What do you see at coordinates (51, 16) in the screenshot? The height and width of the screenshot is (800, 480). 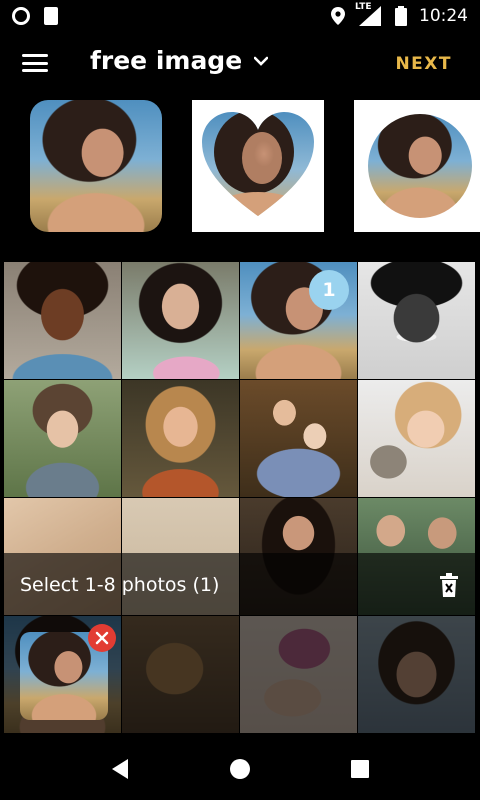 I see `sd-card-icon` at bounding box center [51, 16].